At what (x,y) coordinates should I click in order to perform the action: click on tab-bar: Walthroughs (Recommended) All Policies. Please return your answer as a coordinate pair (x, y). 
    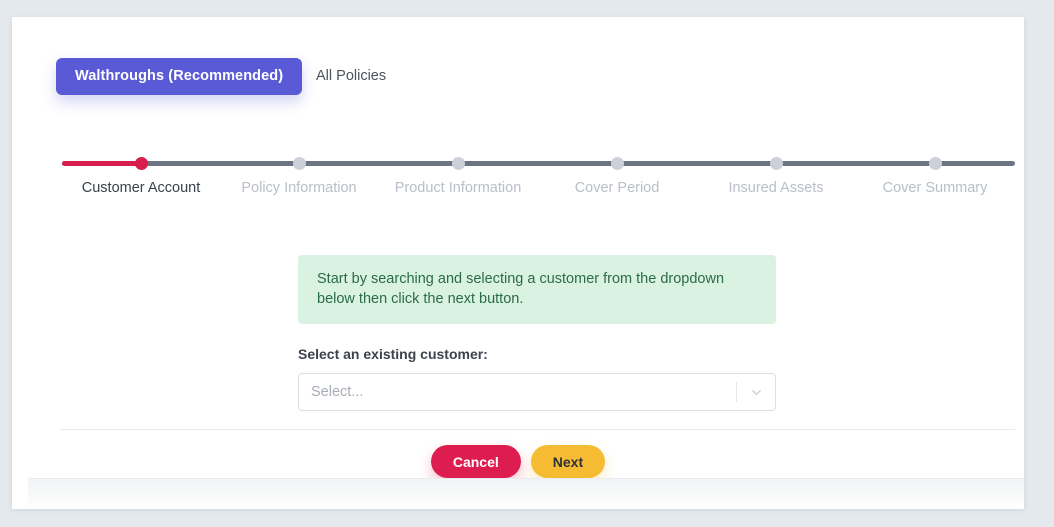
    Looking at the image, I should click on (519, 86).